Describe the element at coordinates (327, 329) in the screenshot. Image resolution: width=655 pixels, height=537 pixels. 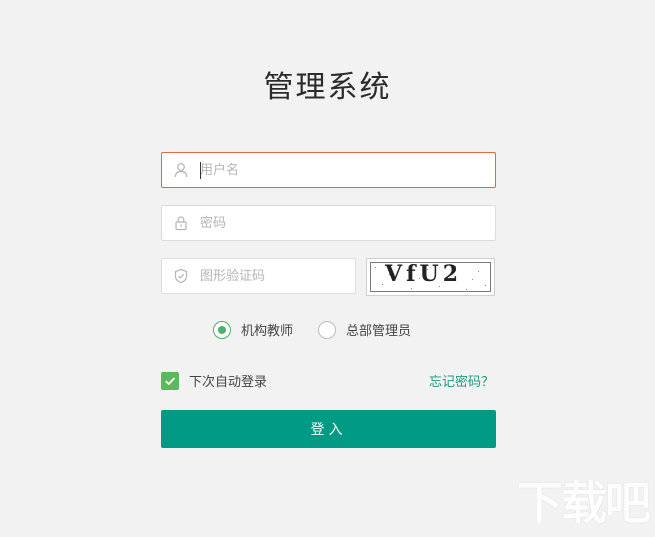
I see `radio-circle` at that location.